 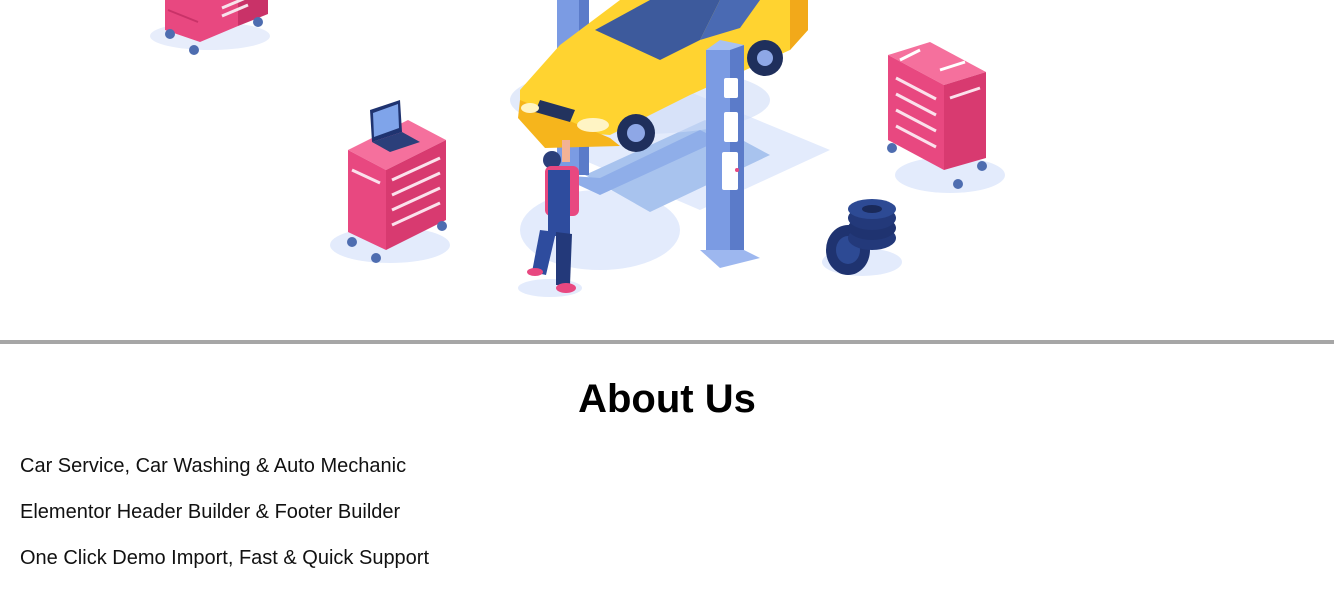 I want to click on feature-item: Car Service, Car Washing & Auto Mechanic, so click(x=213, y=466).